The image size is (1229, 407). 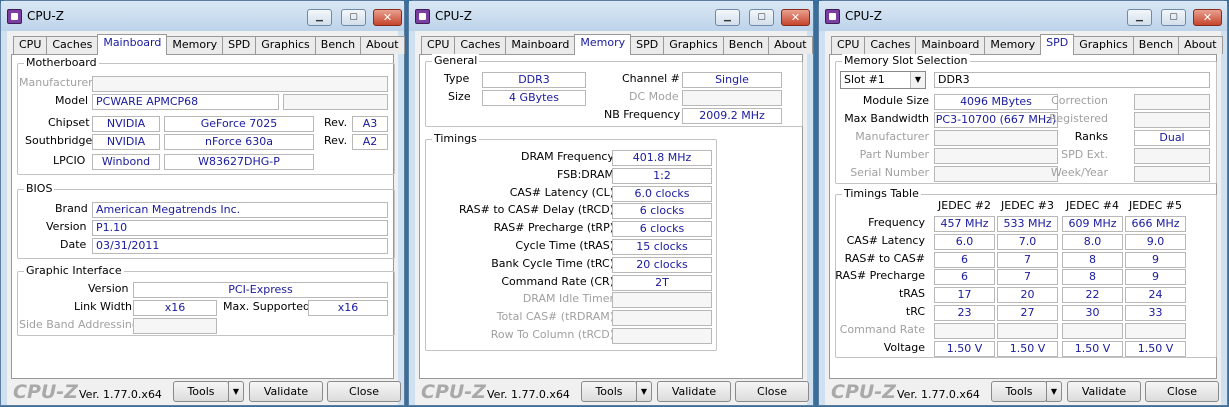 I want to click on timing-cell: 27, so click(x=1027, y=313).